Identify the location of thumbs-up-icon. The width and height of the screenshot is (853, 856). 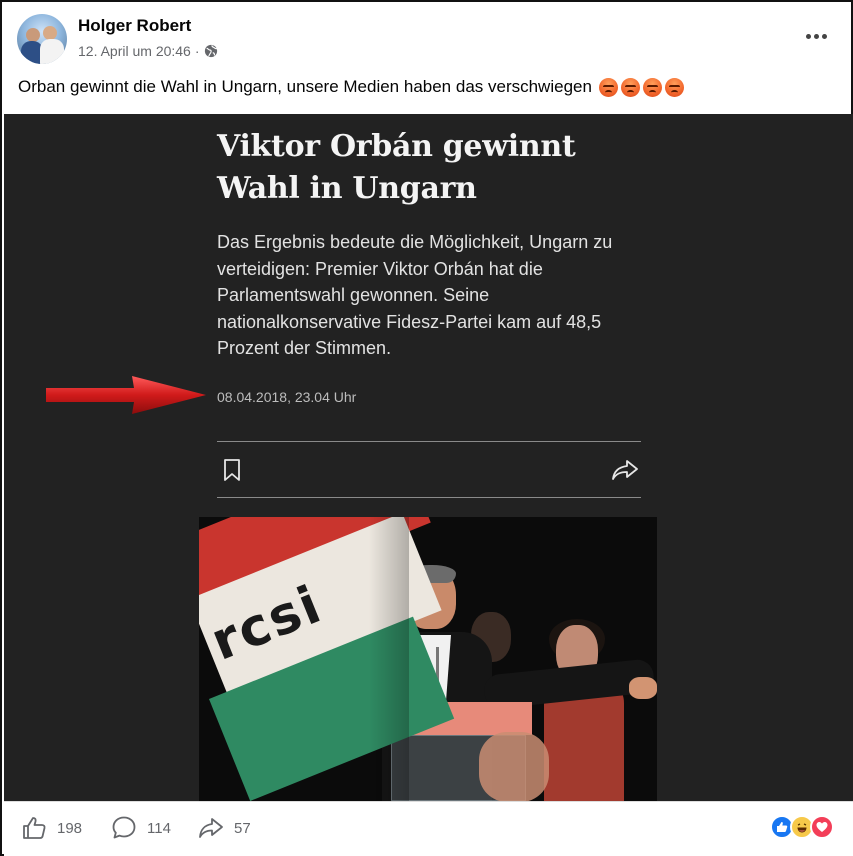
(34, 828).